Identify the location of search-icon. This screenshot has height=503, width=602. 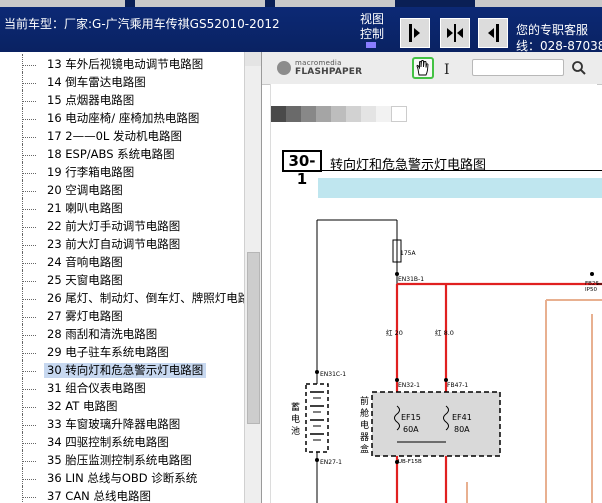
(579, 68).